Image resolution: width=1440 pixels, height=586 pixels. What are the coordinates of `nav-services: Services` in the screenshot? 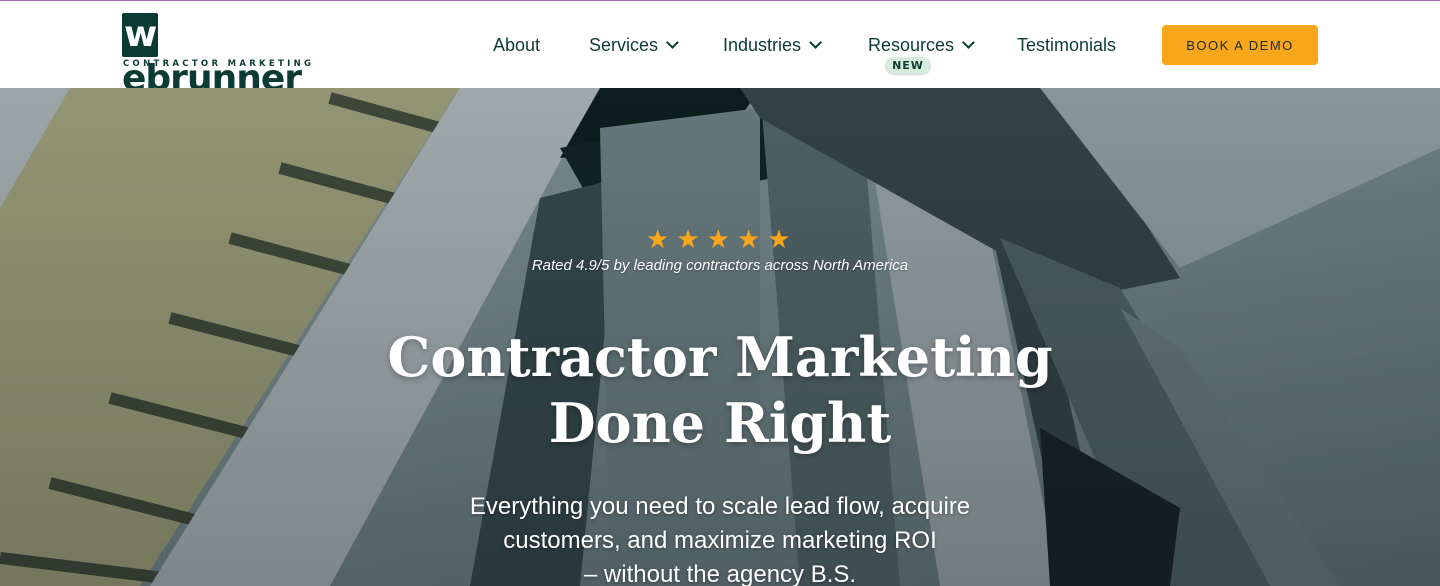 It's located at (634, 45).